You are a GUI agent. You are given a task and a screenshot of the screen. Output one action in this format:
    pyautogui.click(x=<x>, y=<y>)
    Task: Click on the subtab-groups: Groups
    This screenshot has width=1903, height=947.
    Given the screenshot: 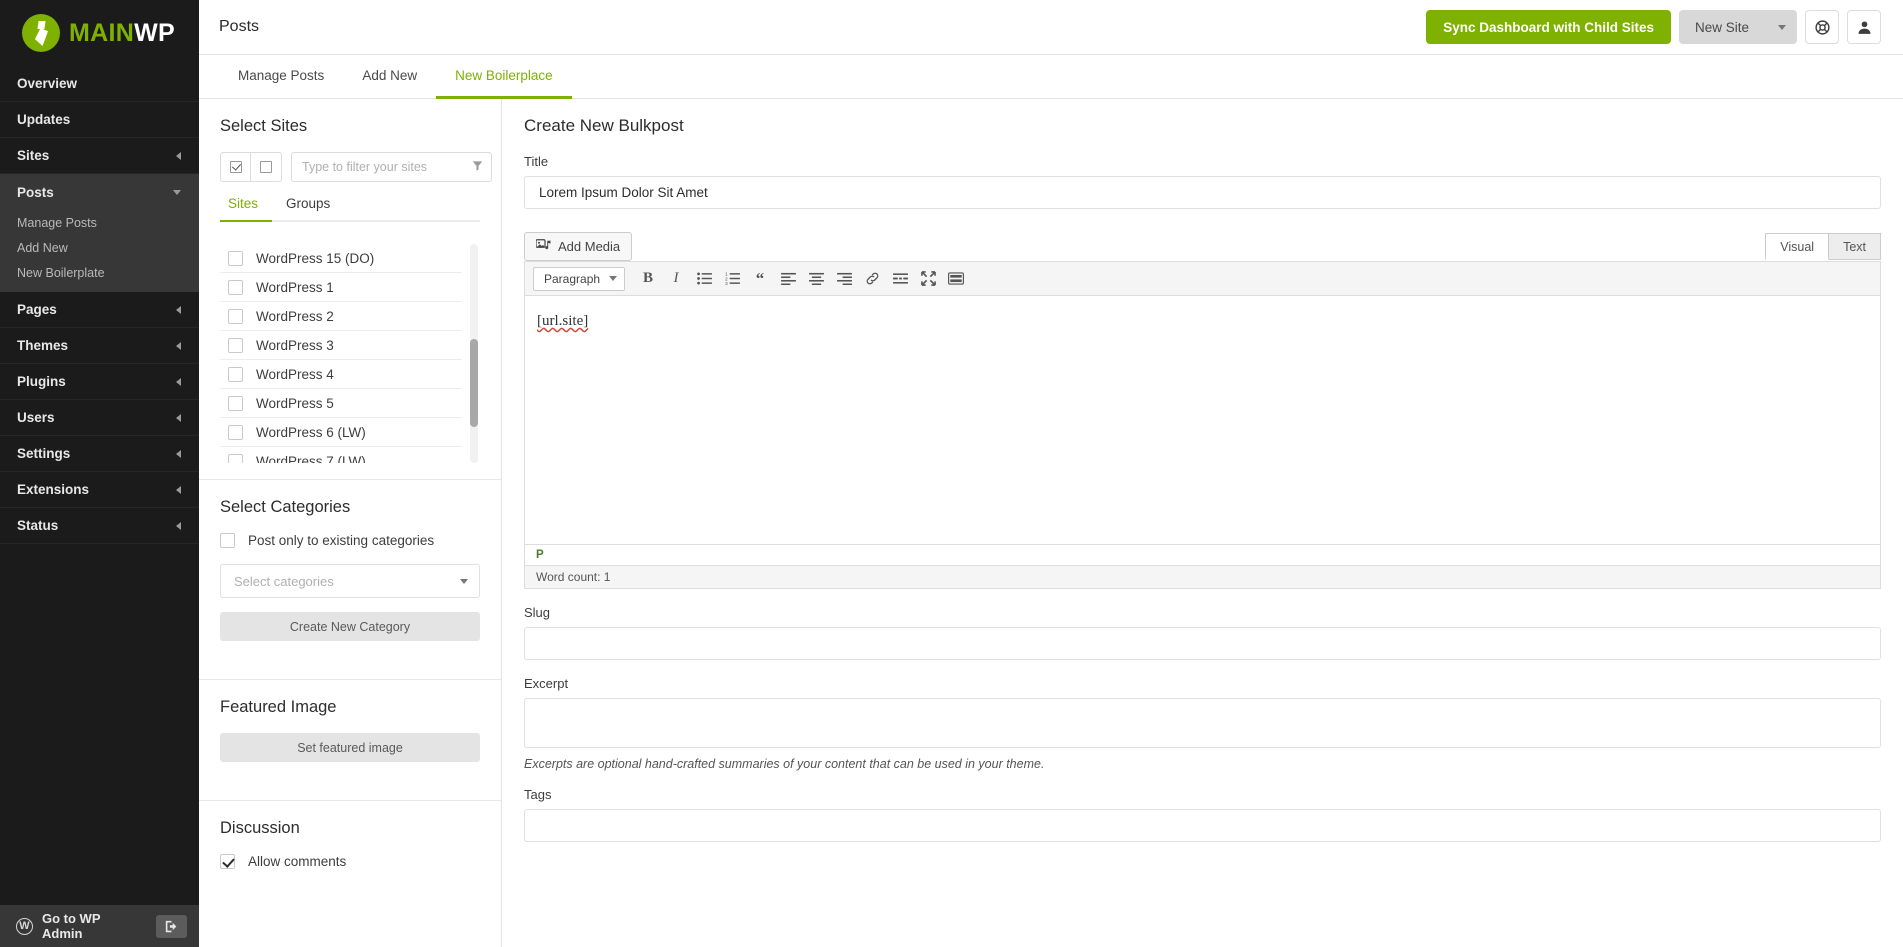 What is the action you would take?
    pyautogui.click(x=308, y=209)
    